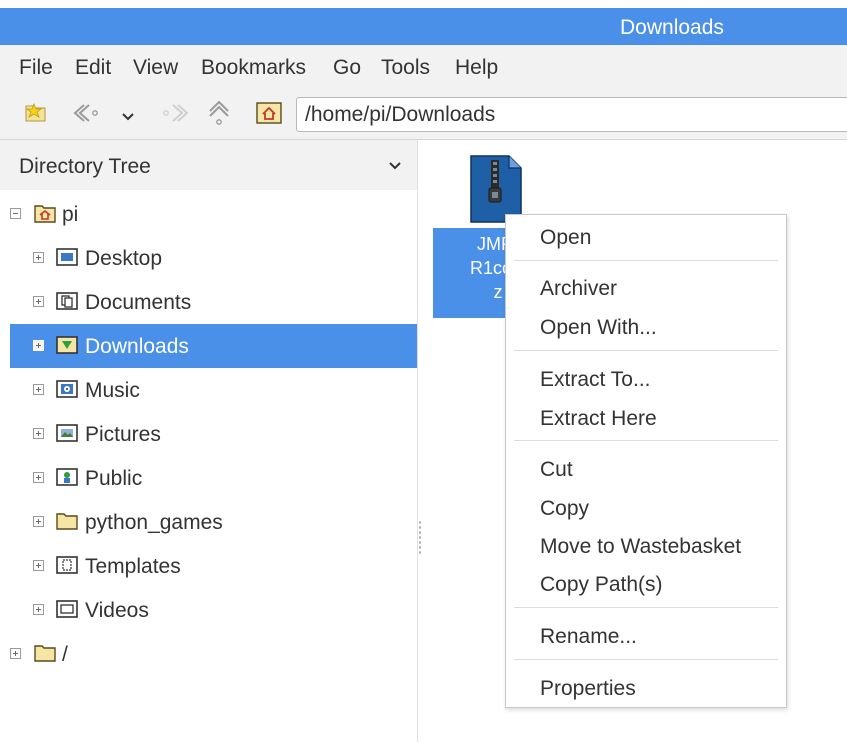 This screenshot has height=742, width=847. What do you see at coordinates (208, 258) in the screenshot?
I see `tree-item-desktop: Desktop` at bounding box center [208, 258].